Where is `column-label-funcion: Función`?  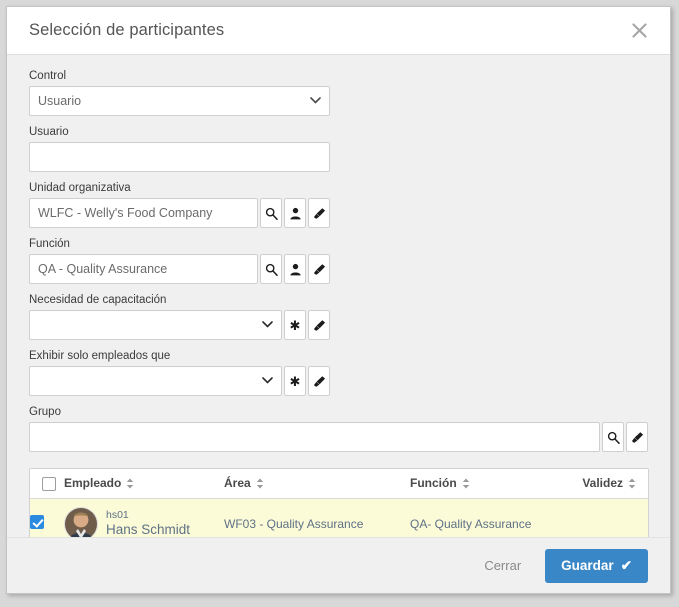 column-label-funcion: Función is located at coordinates (433, 483).